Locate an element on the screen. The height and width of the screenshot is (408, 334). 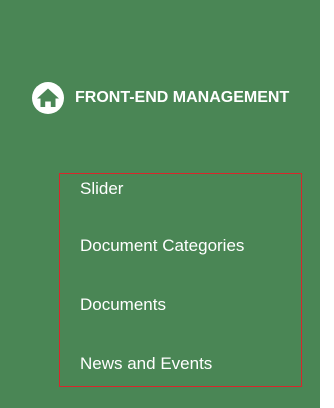
menu-item-slider: Slider is located at coordinates (101, 189).